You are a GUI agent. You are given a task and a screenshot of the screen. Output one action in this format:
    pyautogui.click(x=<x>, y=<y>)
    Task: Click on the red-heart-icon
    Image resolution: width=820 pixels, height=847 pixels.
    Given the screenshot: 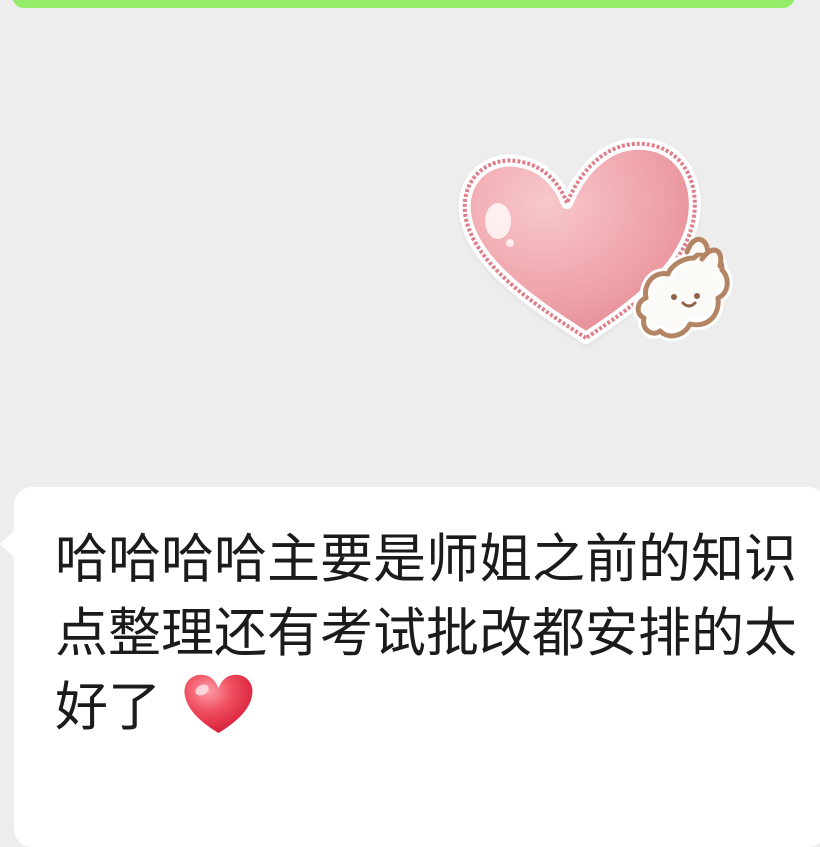 What is the action you would take?
    pyautogui.click(x=218, y=703)
    